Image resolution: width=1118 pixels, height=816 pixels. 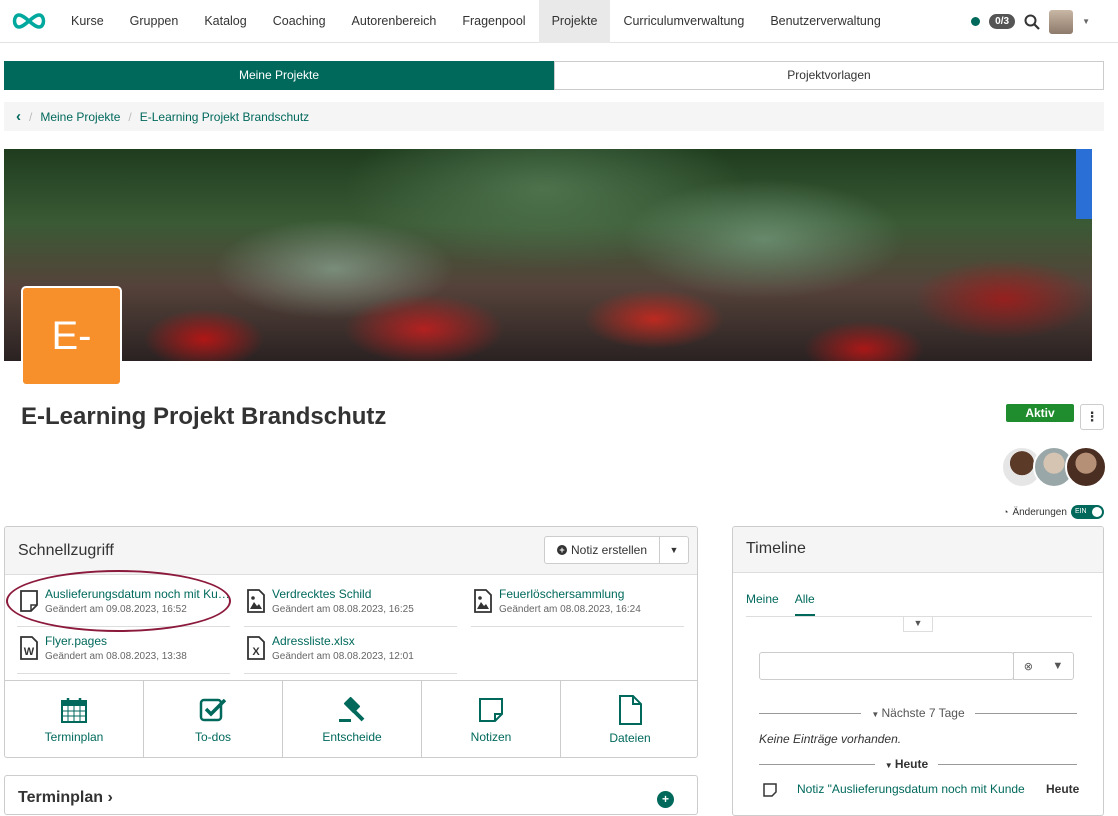 I want to click on nav-curriculumverwaltung: Curriculumverwaltung, so click(x=683, y=21).